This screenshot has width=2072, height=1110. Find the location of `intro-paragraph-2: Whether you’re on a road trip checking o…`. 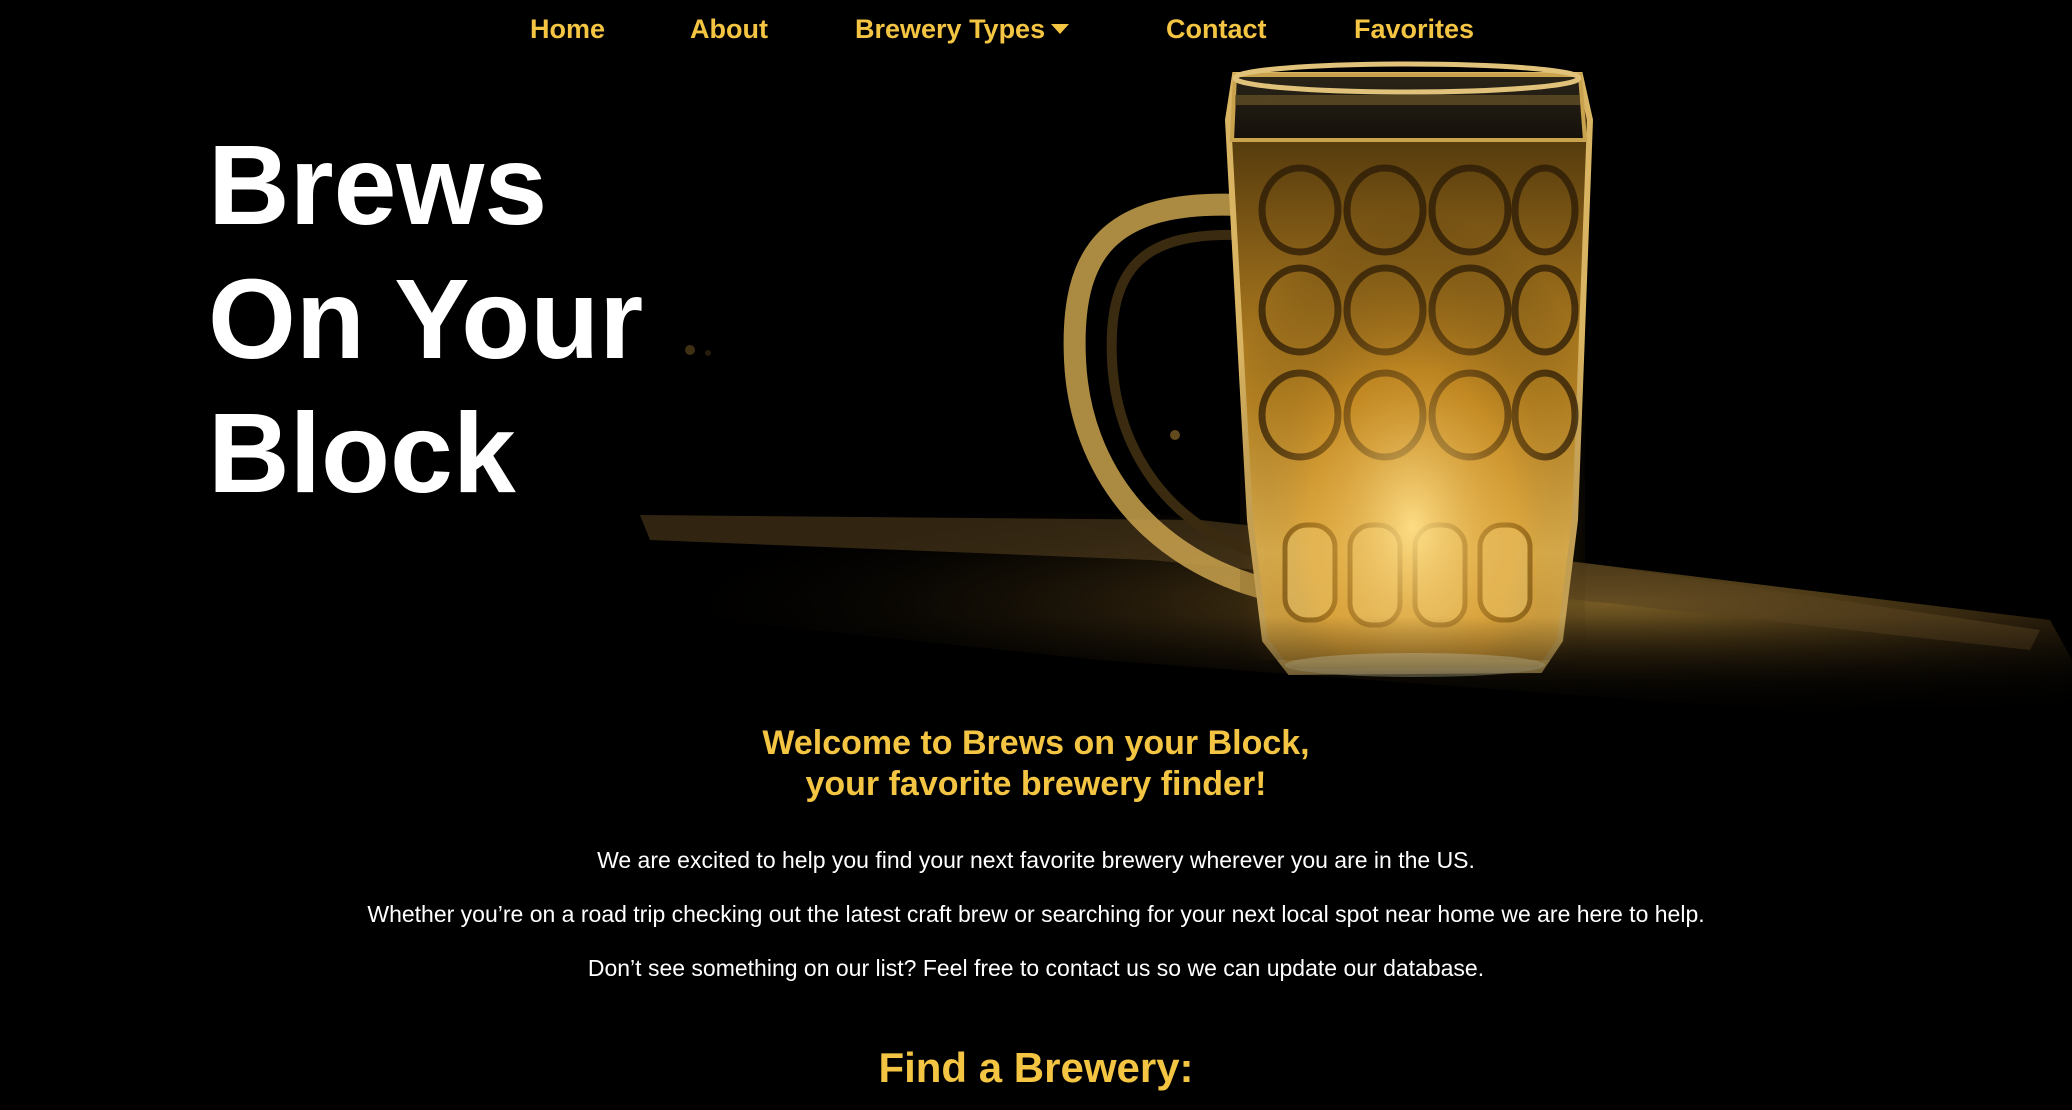

intro-paragraph-2: Whether you’re on a road trip checking o… is located at coordinates (1036, 914).